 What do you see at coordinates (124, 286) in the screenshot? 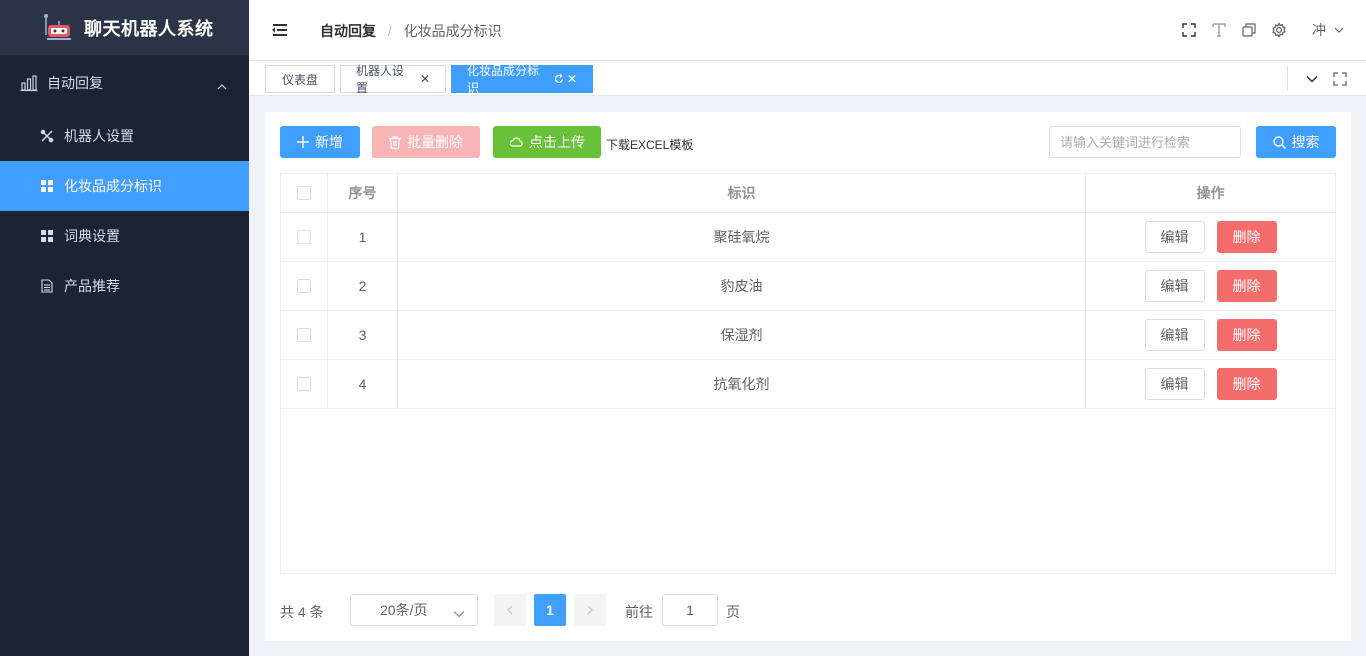
I see `sidebar-item-product-recommend: 产品推荐` at bounding box center [124, 286].